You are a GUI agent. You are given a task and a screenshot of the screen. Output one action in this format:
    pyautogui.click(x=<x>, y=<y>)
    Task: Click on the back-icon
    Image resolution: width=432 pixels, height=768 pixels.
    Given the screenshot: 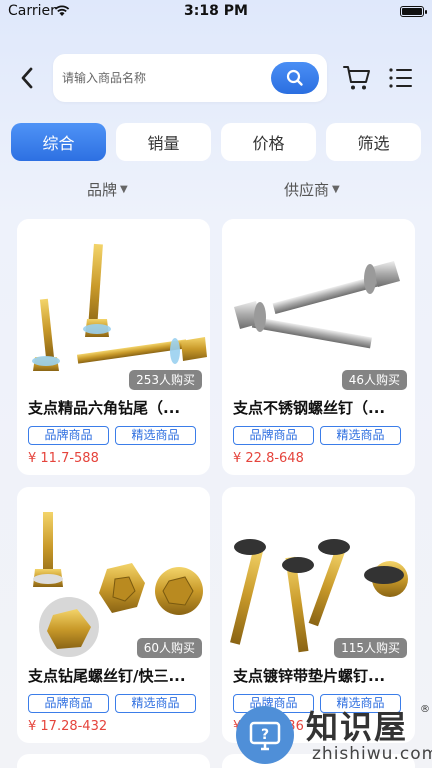 What is the action you would take?
    pyautogui.click(x=27, y=78)
    